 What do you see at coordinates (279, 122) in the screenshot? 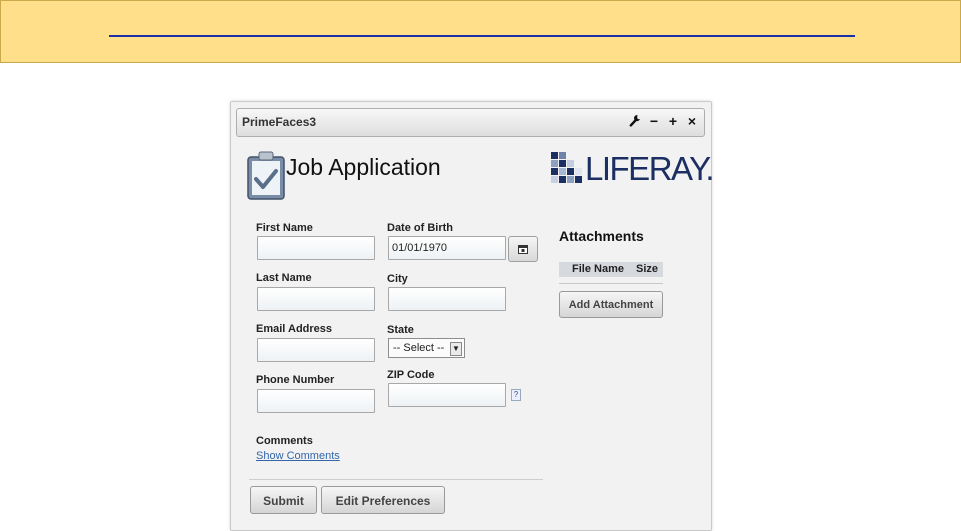
I see `portlet-title: PrimeFaces3` at bounding box center [279, 122].